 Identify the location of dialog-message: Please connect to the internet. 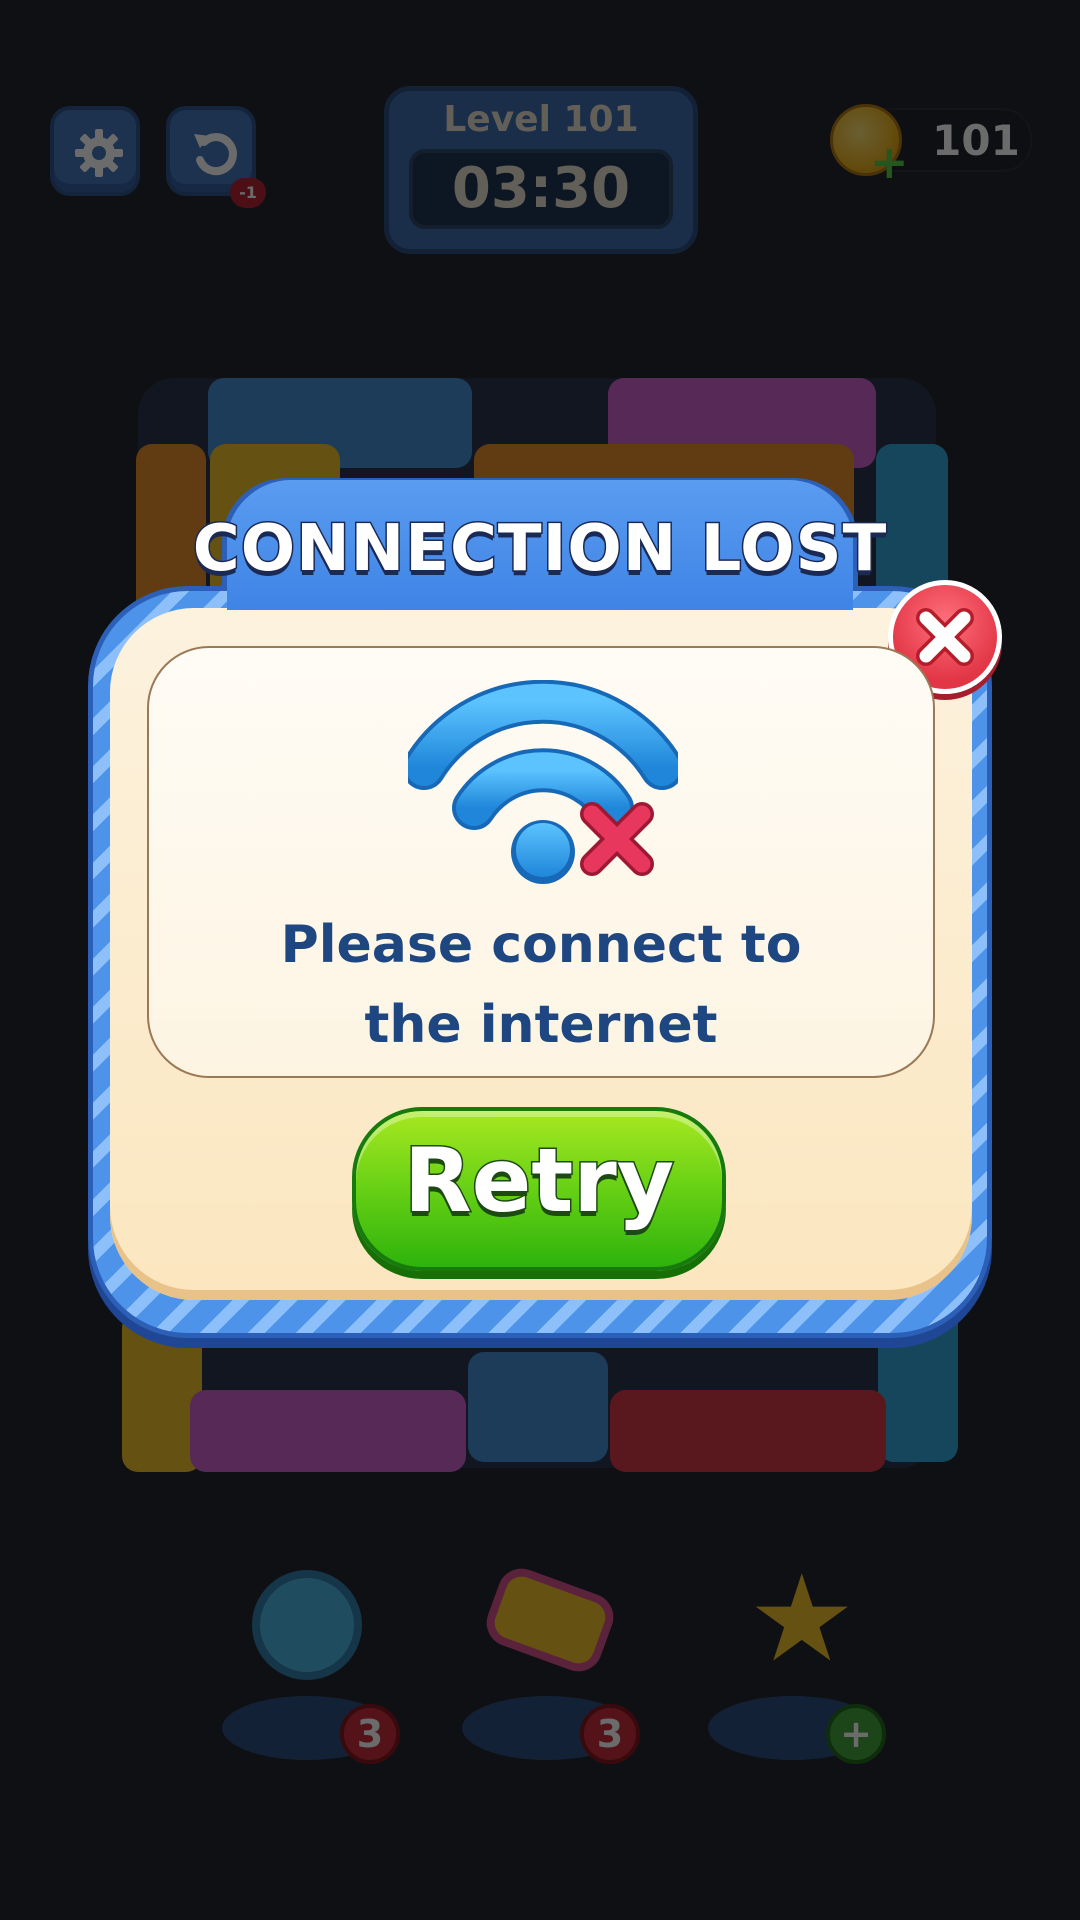
(541, 985).